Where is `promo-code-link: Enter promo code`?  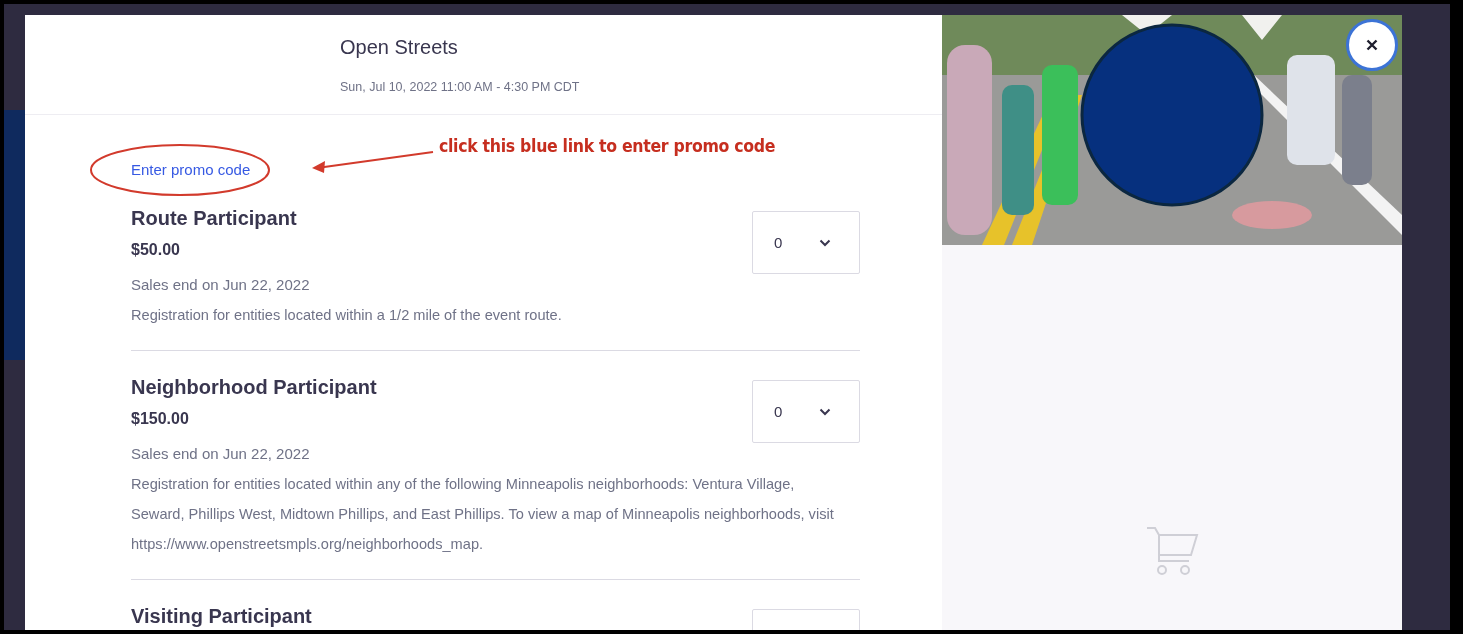 promo-code-link: Enter promo code is located at coordinates (191, 169).